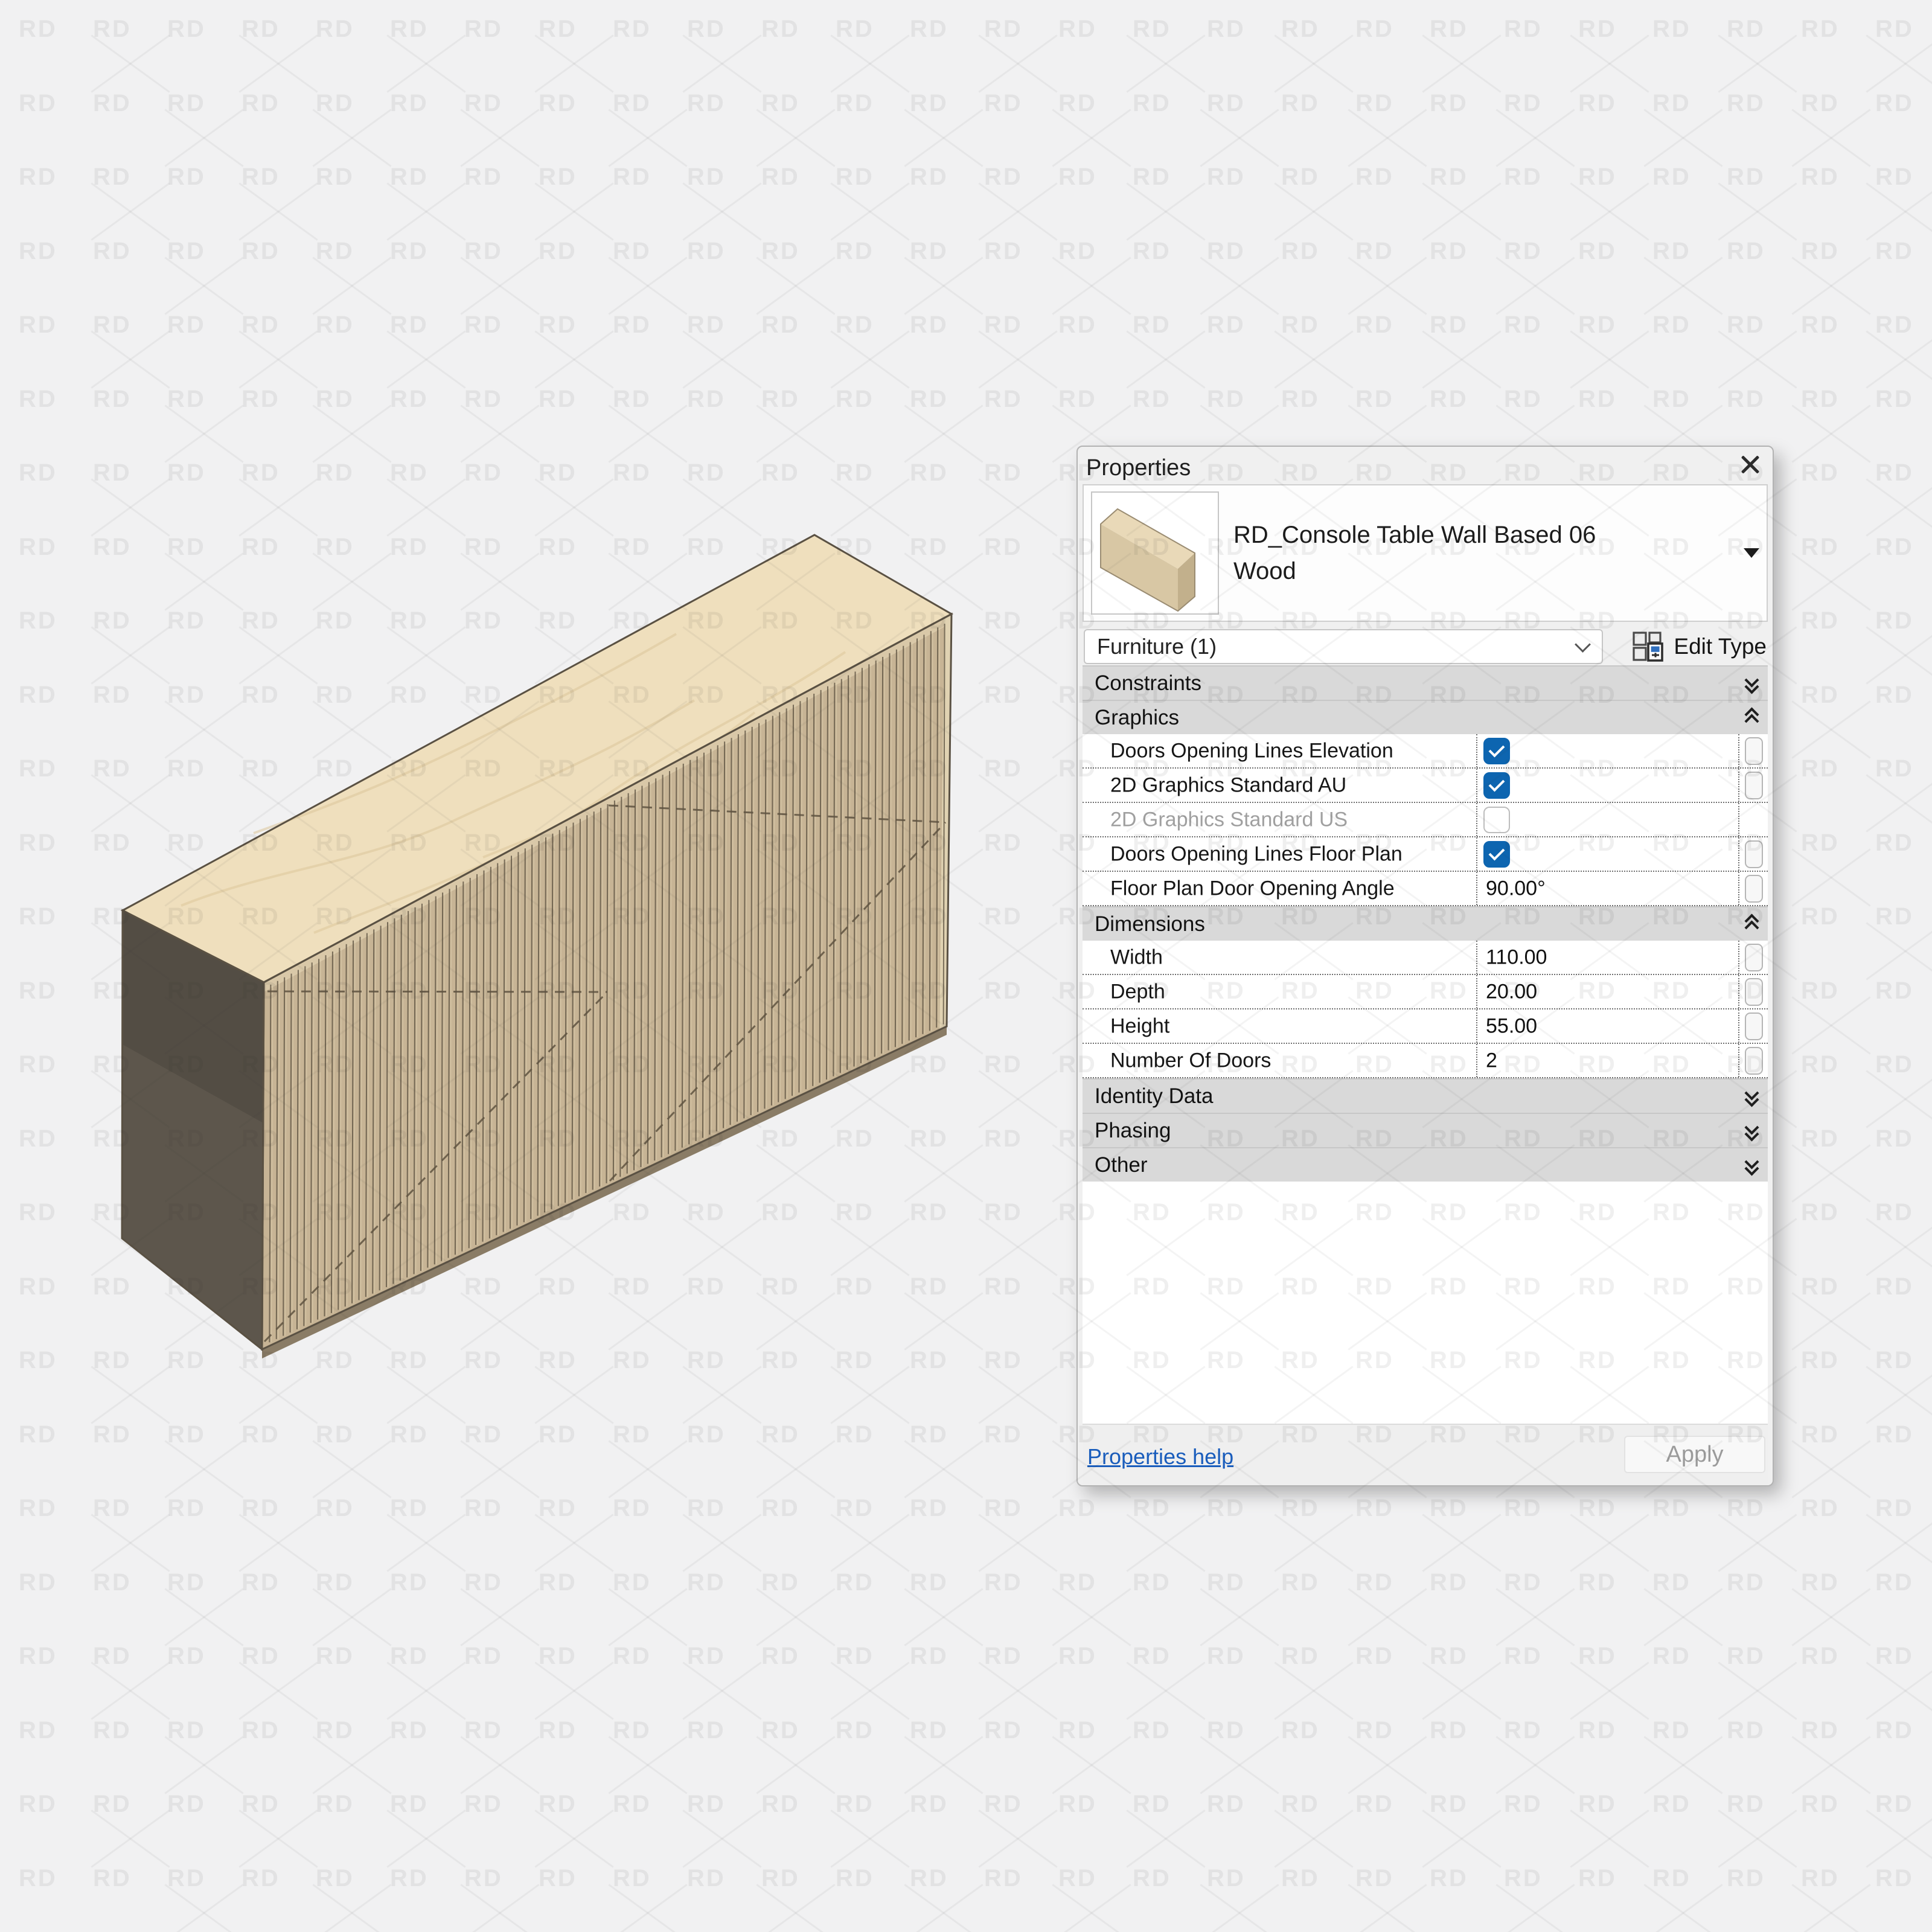 Image resolution: width=1932 pixels, height=1932 pixels. What do you see at coordinates (1752, 553) in the screenshot?
I see `type-dropdown-icon` at bounding box center [1752, 553].